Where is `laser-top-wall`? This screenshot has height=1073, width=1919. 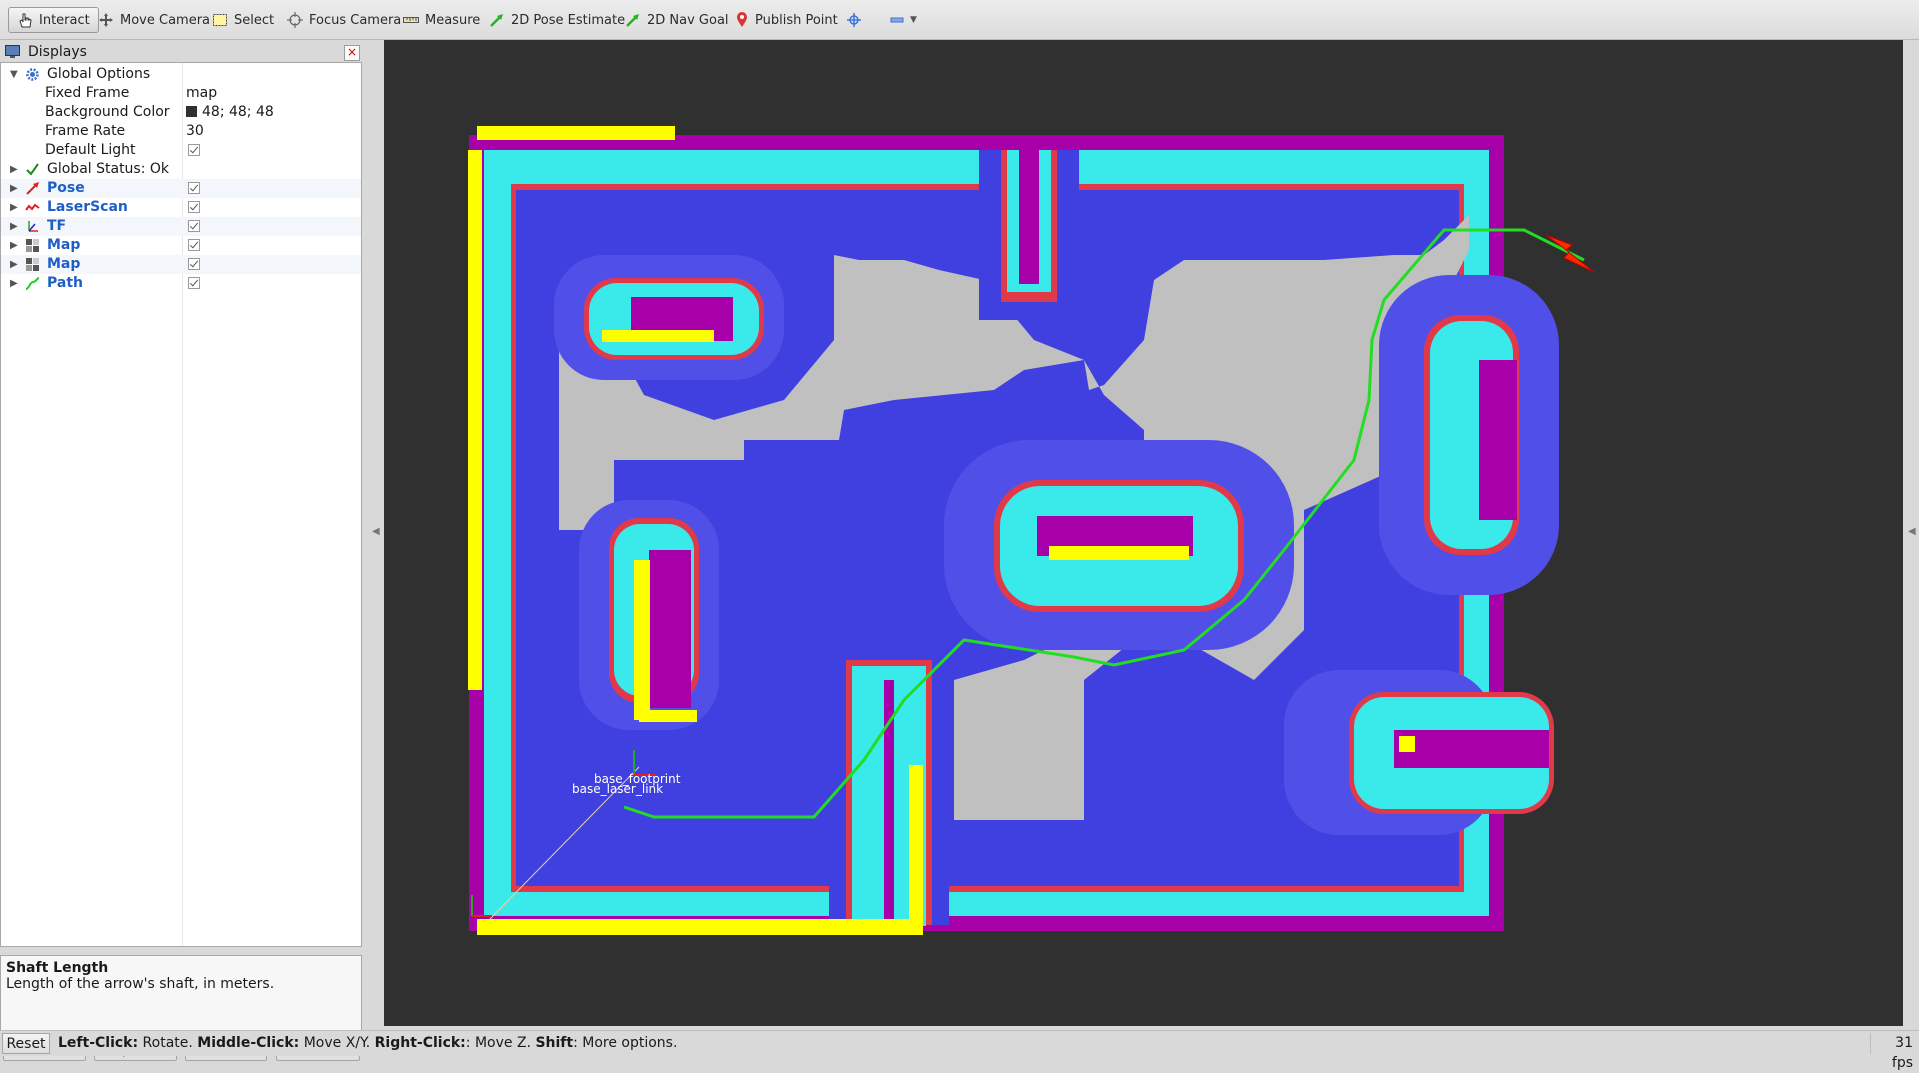
laser-top-wall is located at coordinates (576, 133).